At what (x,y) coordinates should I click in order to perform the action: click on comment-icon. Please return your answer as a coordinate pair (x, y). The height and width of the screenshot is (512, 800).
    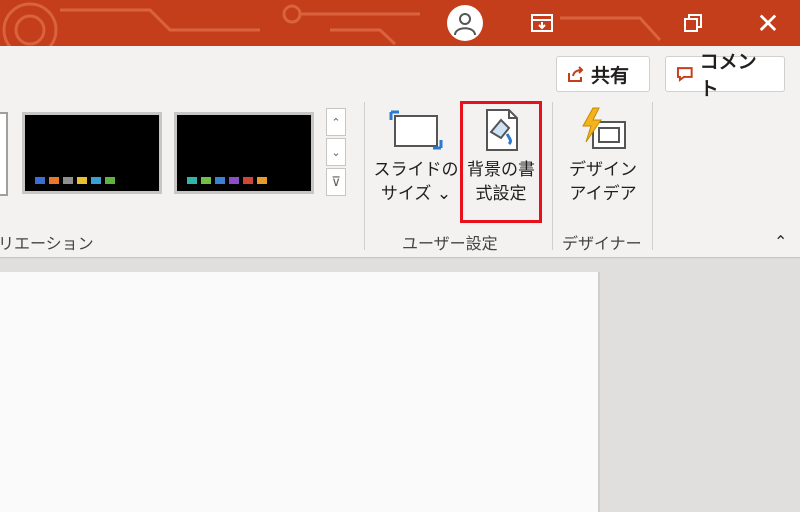
    Looking at the image, I should click on (684, 74).